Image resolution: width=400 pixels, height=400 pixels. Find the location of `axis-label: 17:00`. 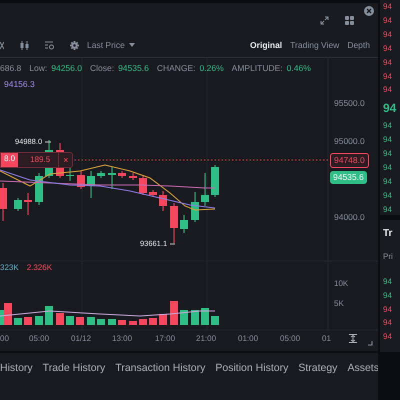

axis-label: 17:00 is located at coordinates (165, 339).